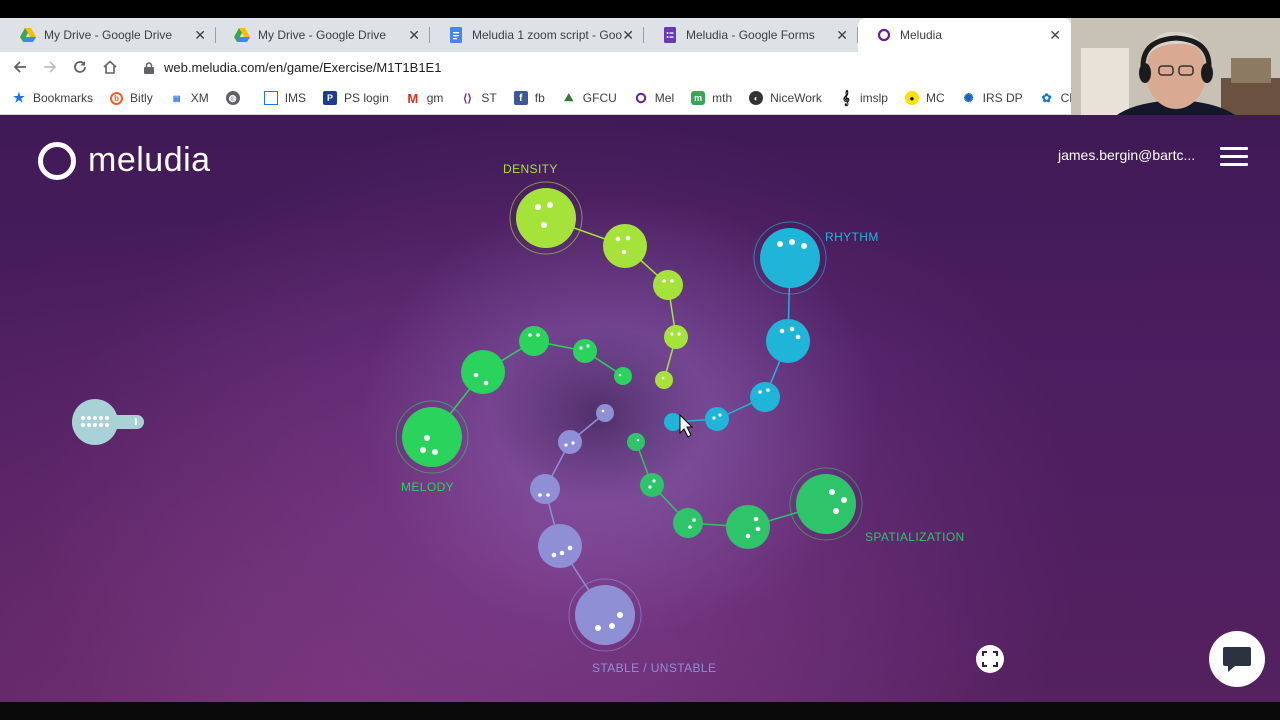 This screenshot has width=1280, height=720. What do you see at coordinates (108, 422) in the screenshot?
I see `key-icon` at bounding box center [108, 422].